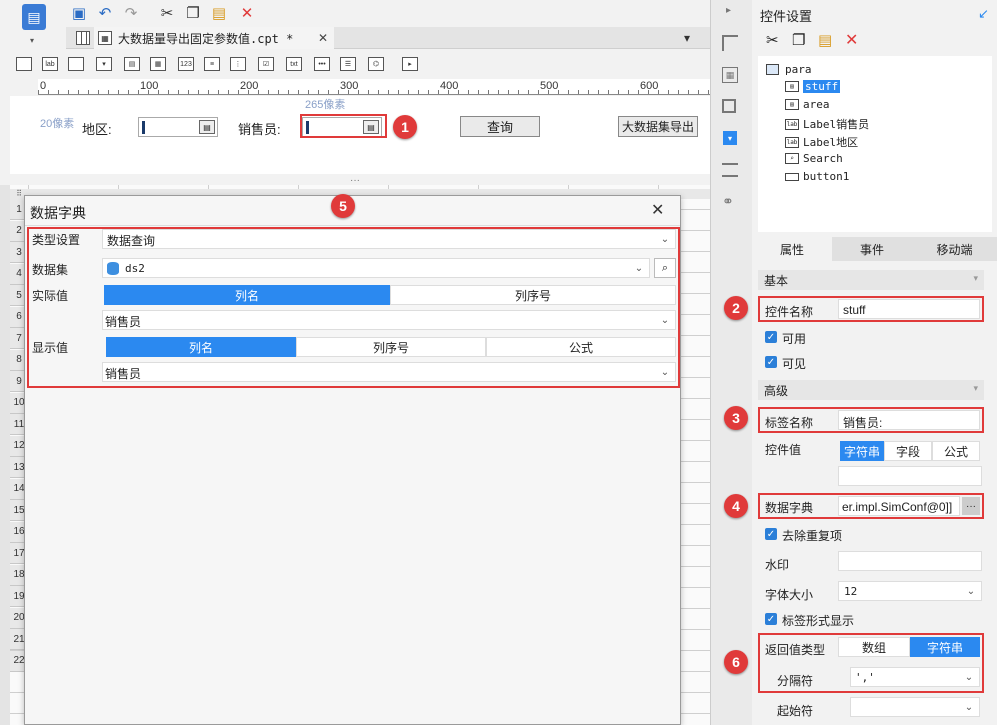  What do you see at coordinates (294, 64) in the screenshot?
I see `file-widget-icon: txt` at bounding box center [294, 64].